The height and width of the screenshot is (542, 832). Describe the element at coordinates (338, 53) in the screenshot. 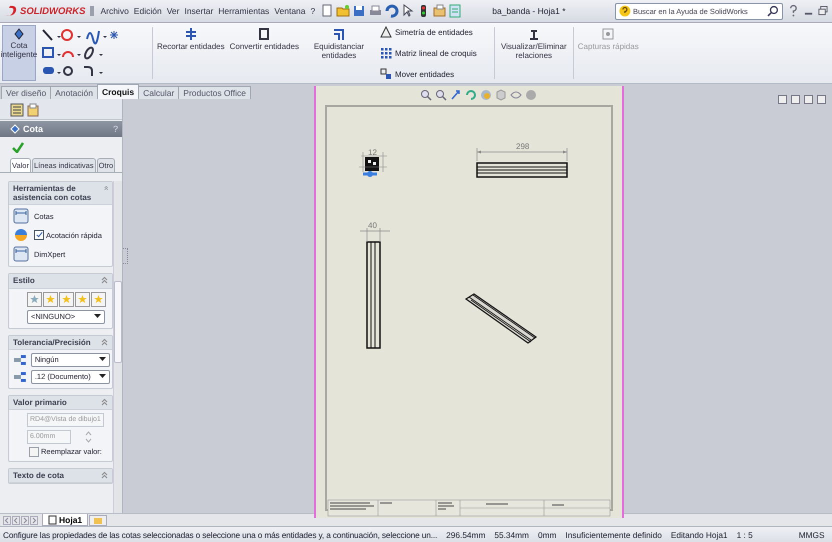

I see `ribbon-button: Equidistanciar entidades` at that location.